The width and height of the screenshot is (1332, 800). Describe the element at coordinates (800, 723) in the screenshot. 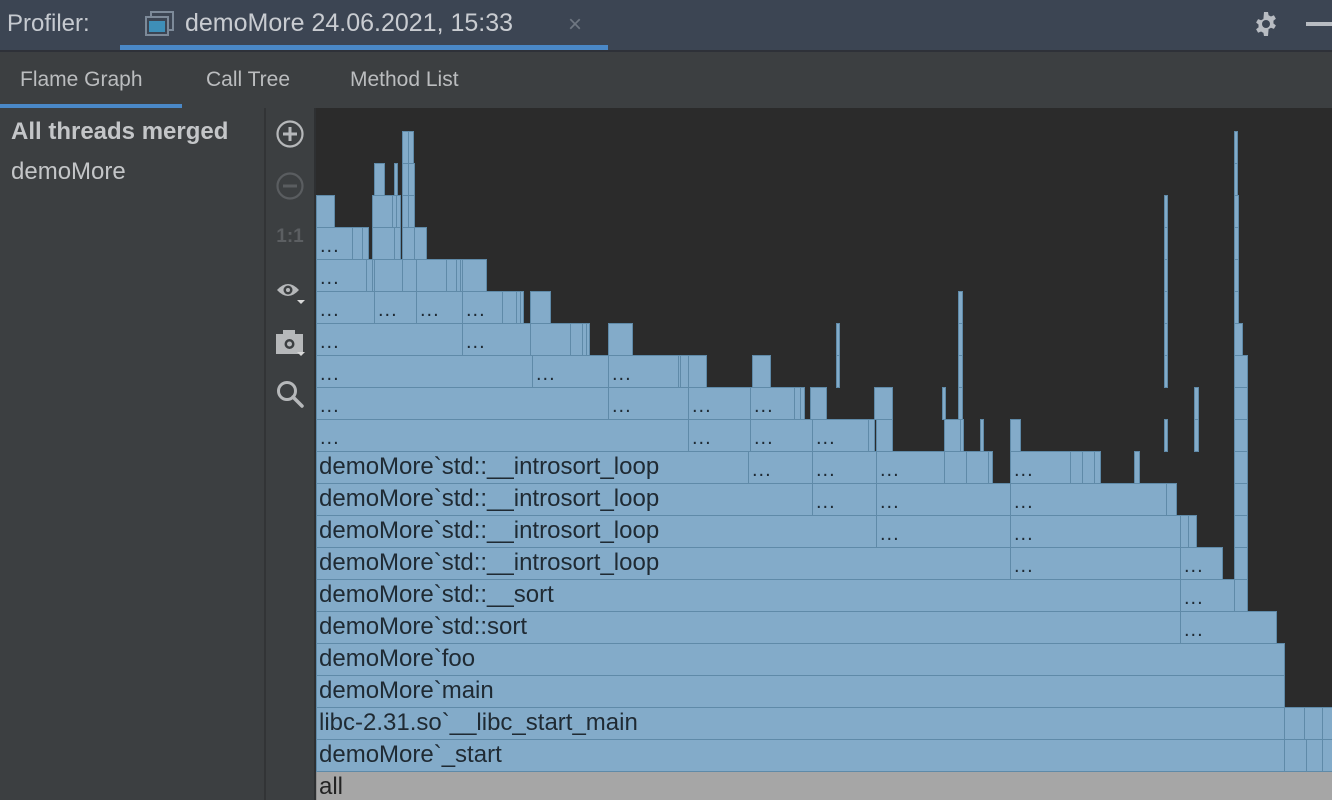

I see `flame-frame: libc-2.31.so`__libc_start_main` at that location.